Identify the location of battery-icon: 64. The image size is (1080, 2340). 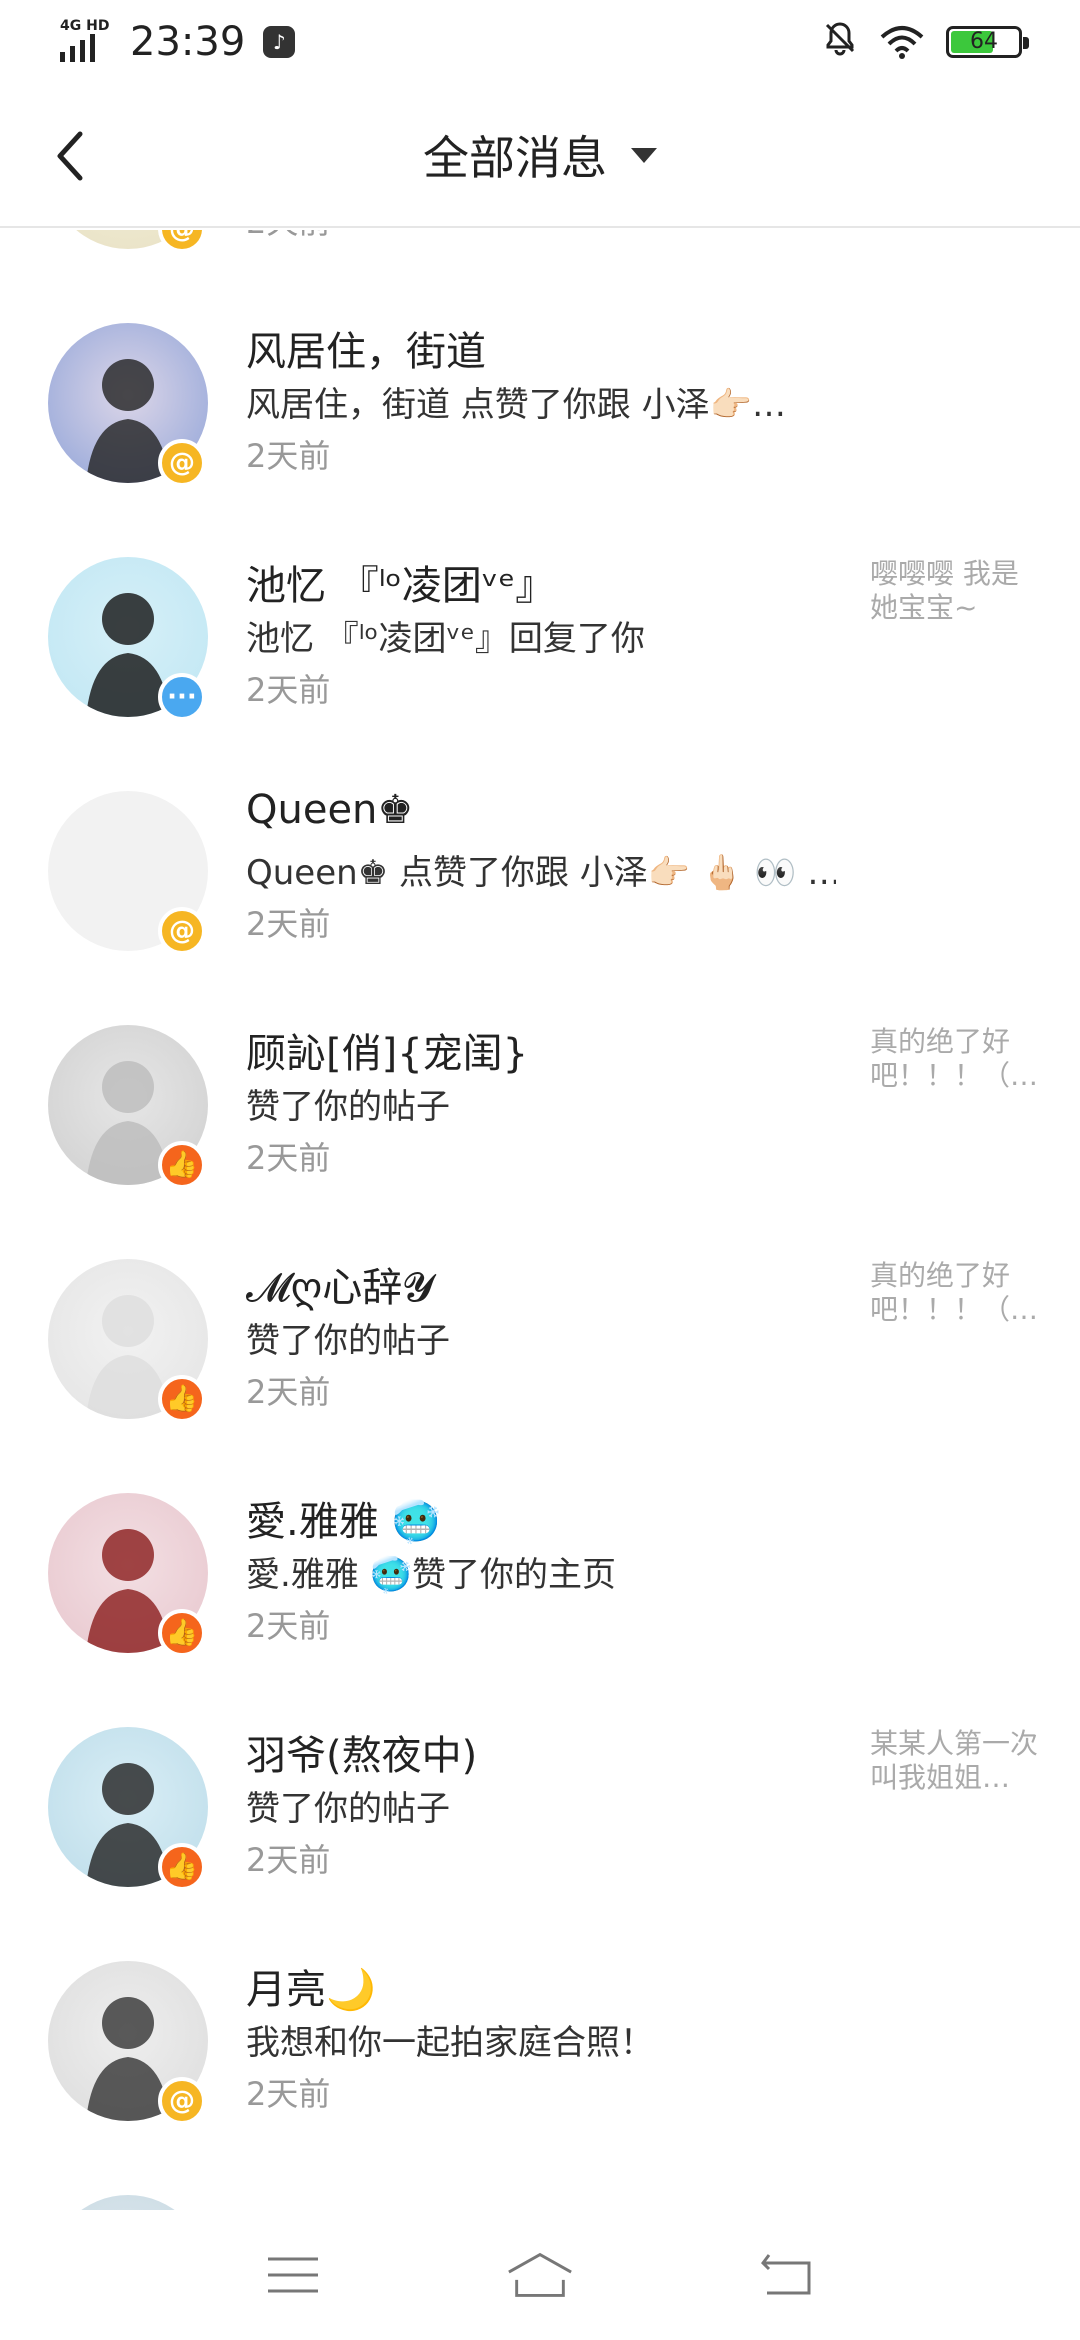
(987, 42).